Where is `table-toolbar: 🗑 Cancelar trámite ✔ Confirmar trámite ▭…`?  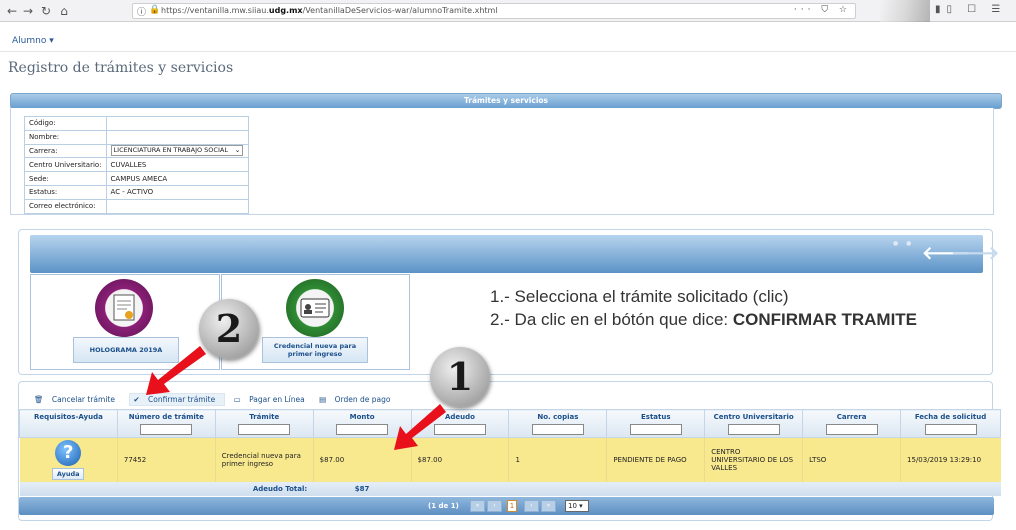
table-toolbar: 🗑 Cancelar trámite ✔ Confirmar trámite ▭… is located at coordinates (218, 399).